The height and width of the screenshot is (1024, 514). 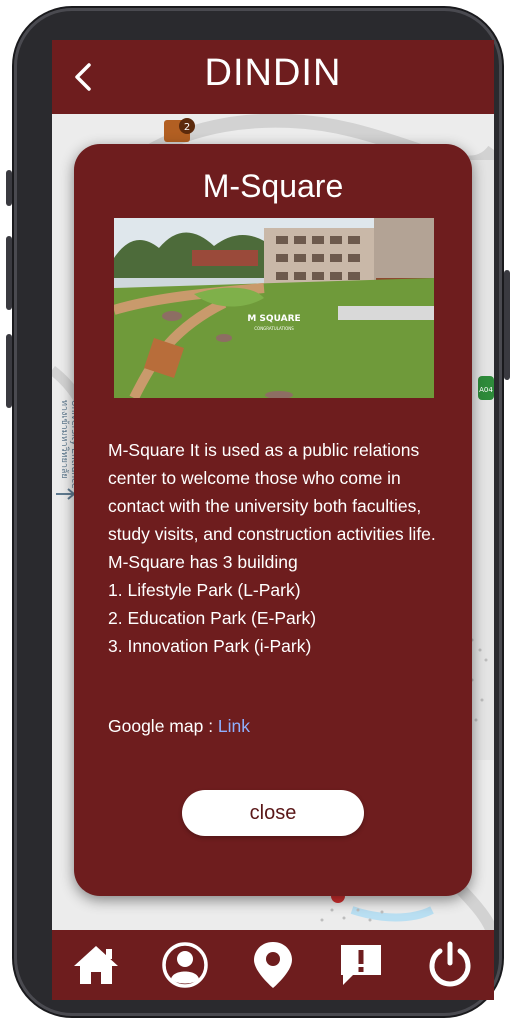 I want to click on report-icon, so click(x=361, y=965).